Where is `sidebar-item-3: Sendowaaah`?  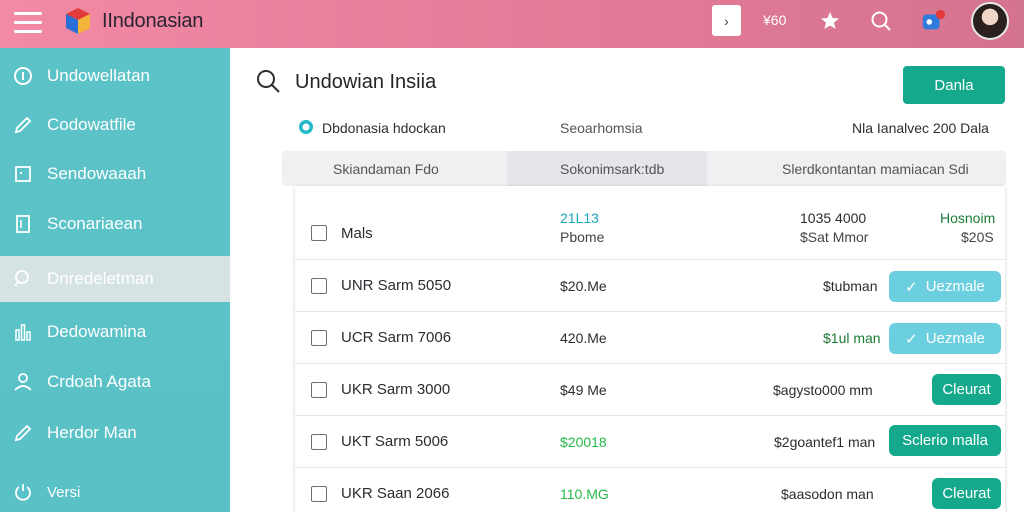
sidebar-item-3: Sendowaaah is located at coordinates (115, 174).